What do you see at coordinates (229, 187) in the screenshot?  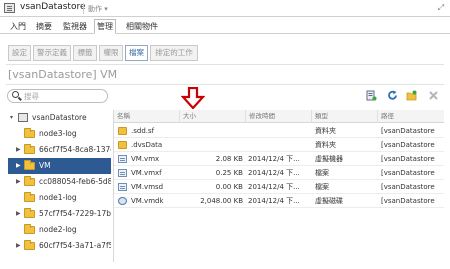 I see `cell-size: 0.00 KB` at bounding box center [229, 187].